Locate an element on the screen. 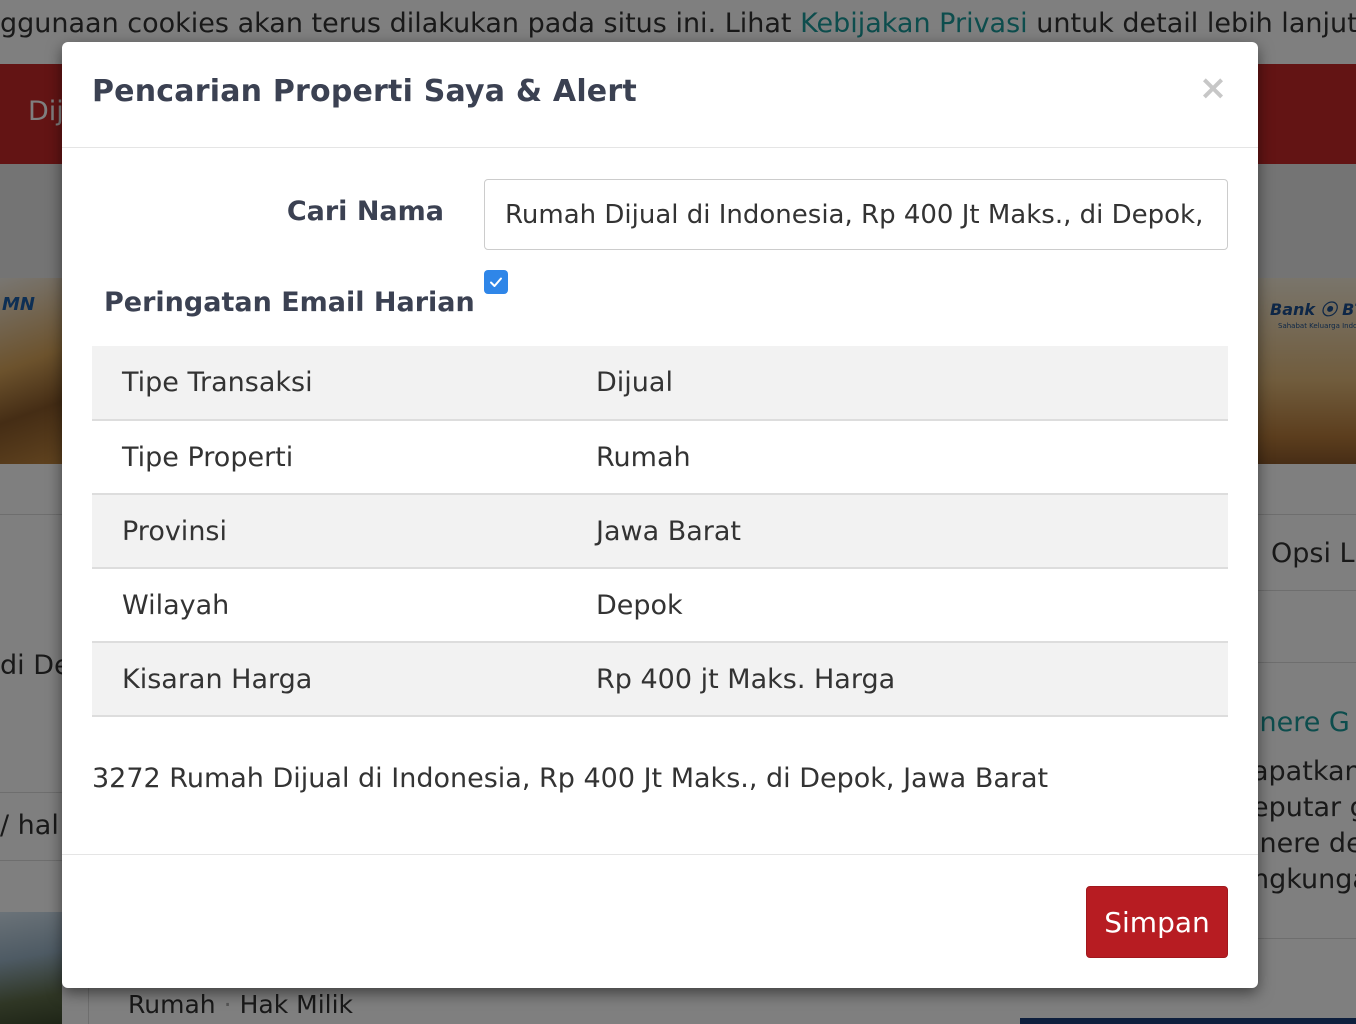 The width and height of the screenshot is (1356, 1024). modal-title: Pencarian Properti Saya & Alert is located at coordinates (364, 91).